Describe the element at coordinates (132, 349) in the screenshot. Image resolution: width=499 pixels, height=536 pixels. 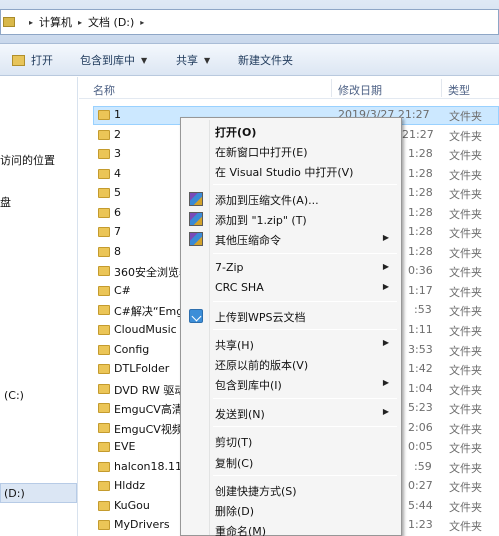
I see `file-name: Config` at that location.